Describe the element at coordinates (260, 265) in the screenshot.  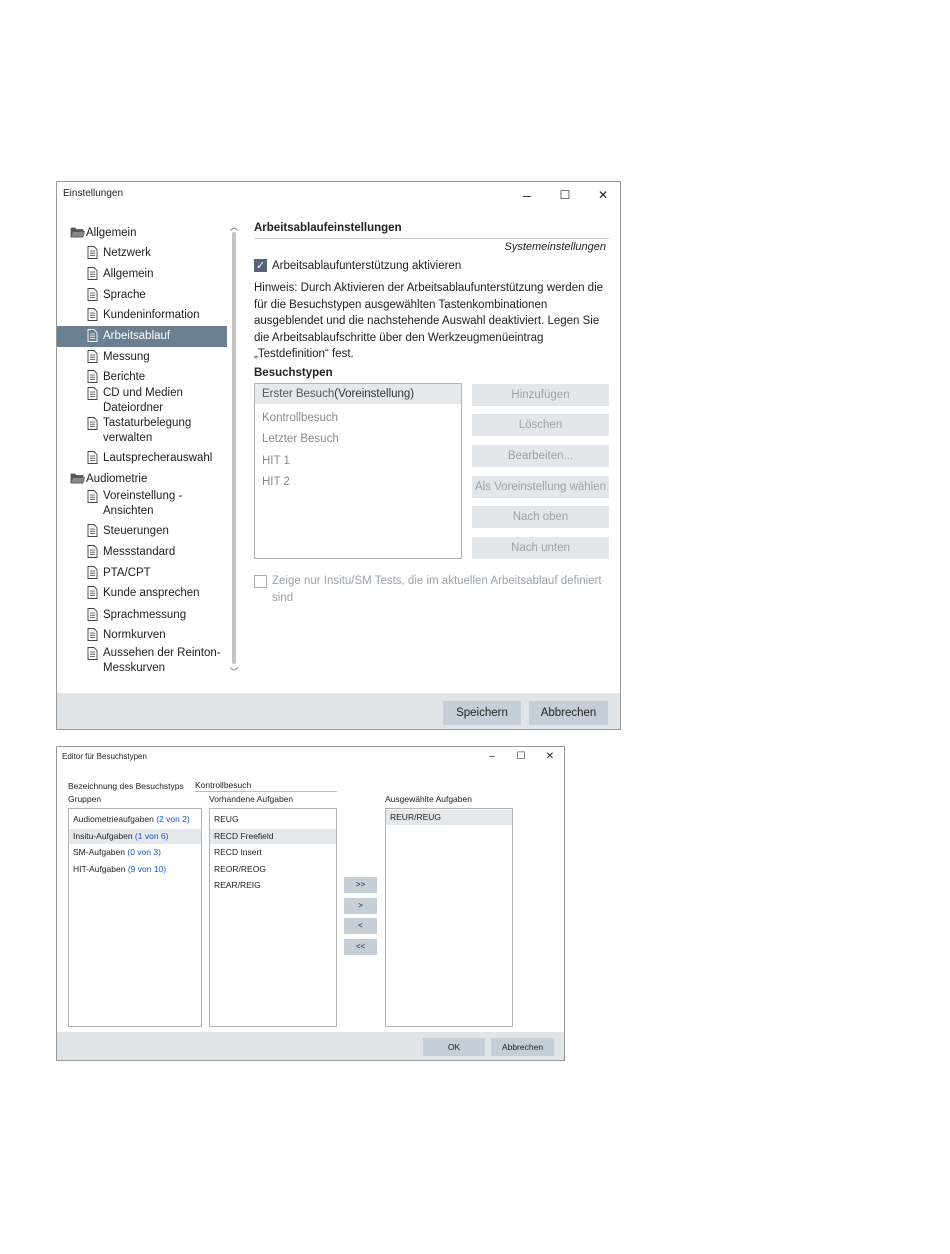
I see `enable-workflow-checkbox: ✓` at that location.